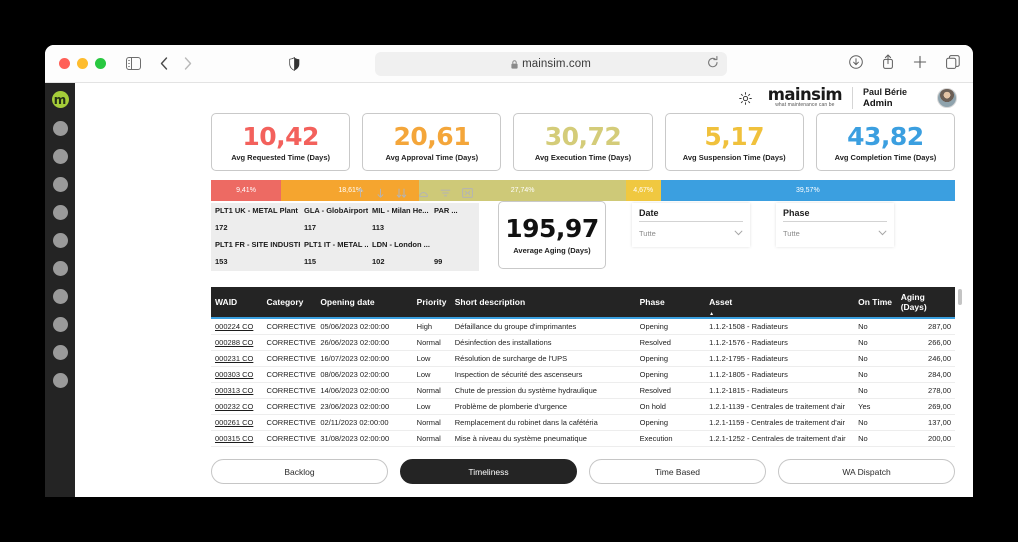  I want to click on share-icon, so click(888, 64).